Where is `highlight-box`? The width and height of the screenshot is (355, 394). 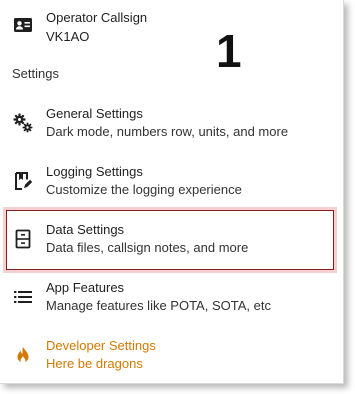
highlight-box is located at coordinates (170, 240).